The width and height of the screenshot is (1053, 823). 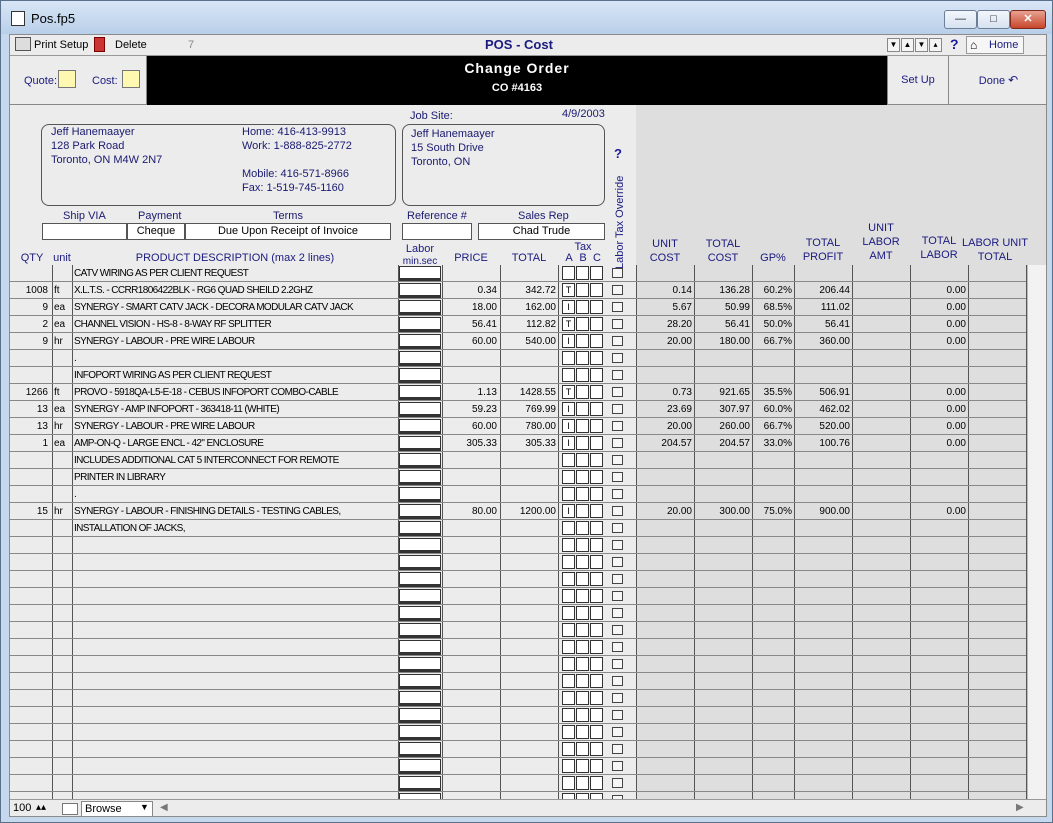 I want to click on gp-cell: 66.7%, so click(x=772, y=426).